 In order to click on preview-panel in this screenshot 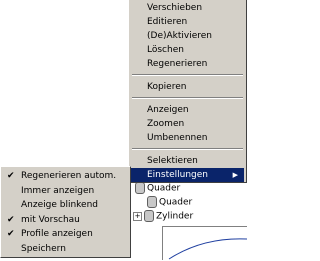, I will do `click(205, 243)`.